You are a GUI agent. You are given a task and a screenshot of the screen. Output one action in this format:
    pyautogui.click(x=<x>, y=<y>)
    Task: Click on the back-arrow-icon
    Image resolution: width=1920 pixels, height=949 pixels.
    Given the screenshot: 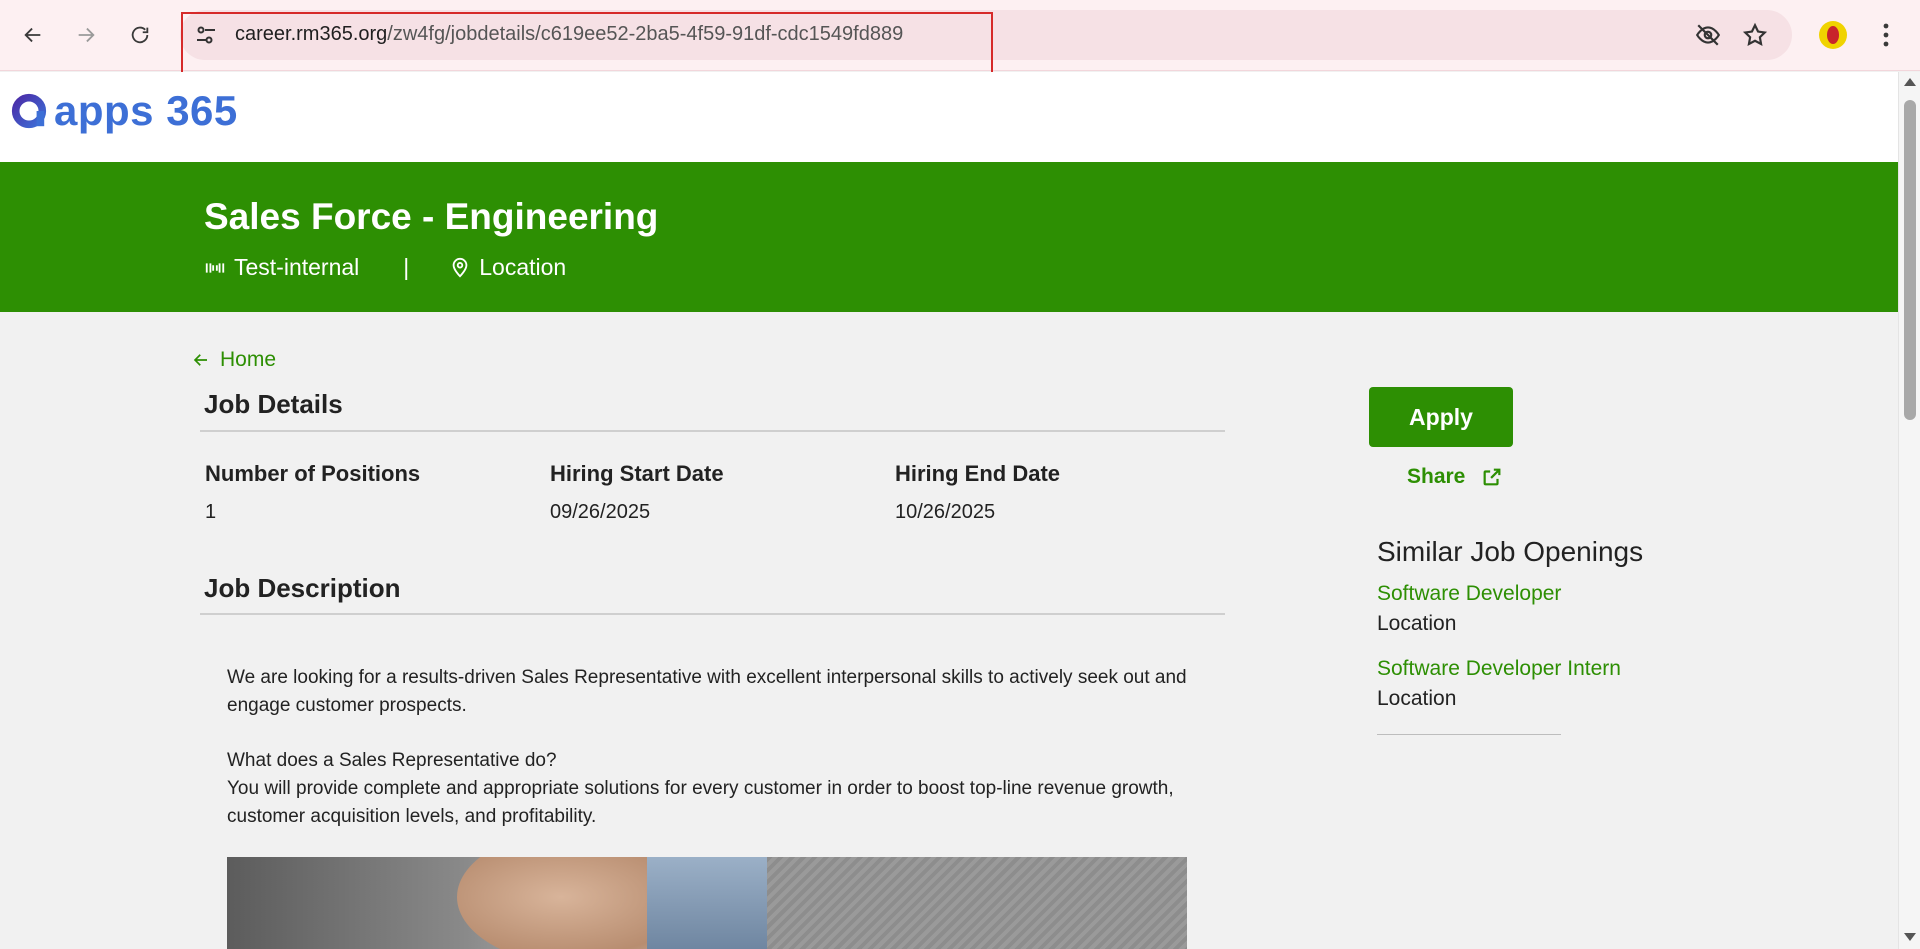 What is the action you would take?
    pyautogui.click(x=32, y=35)
    